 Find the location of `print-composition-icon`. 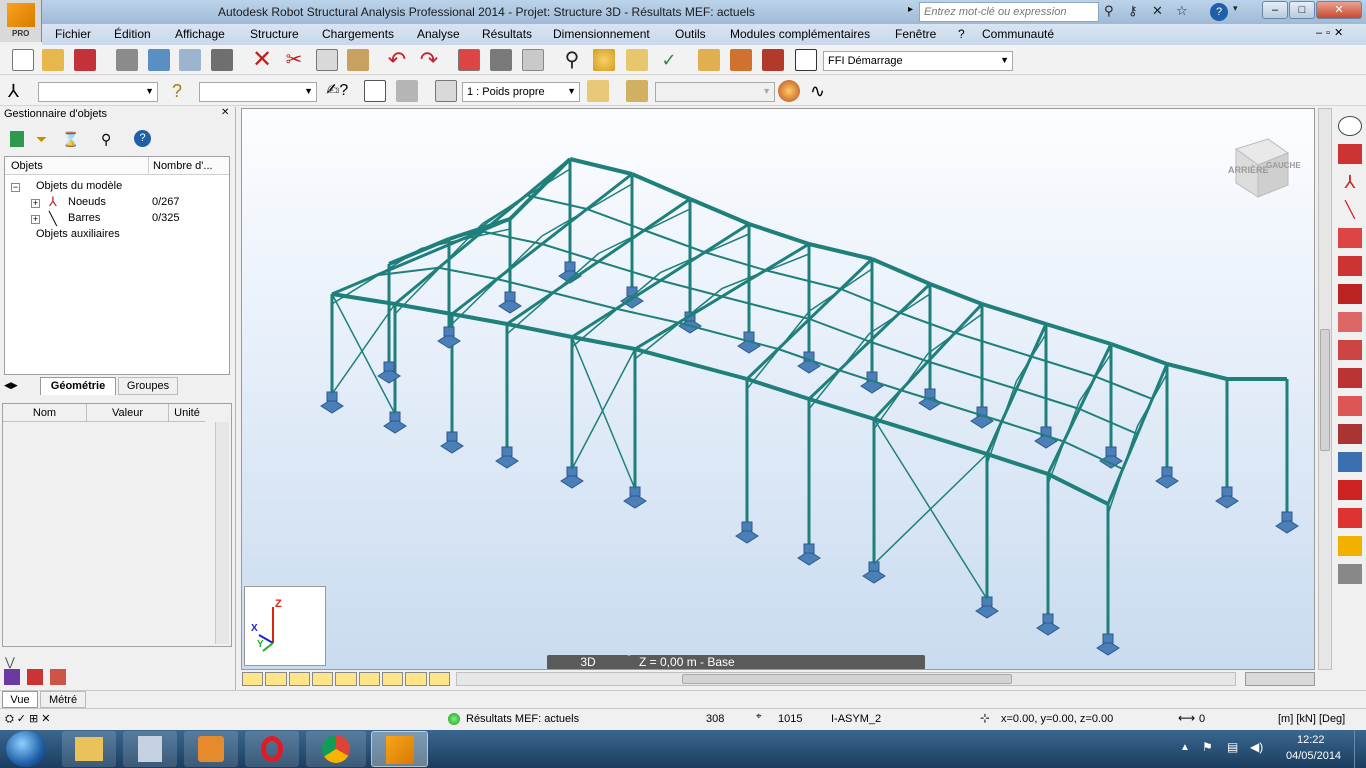

print-composition-icon is located at coordinates (190, 60).